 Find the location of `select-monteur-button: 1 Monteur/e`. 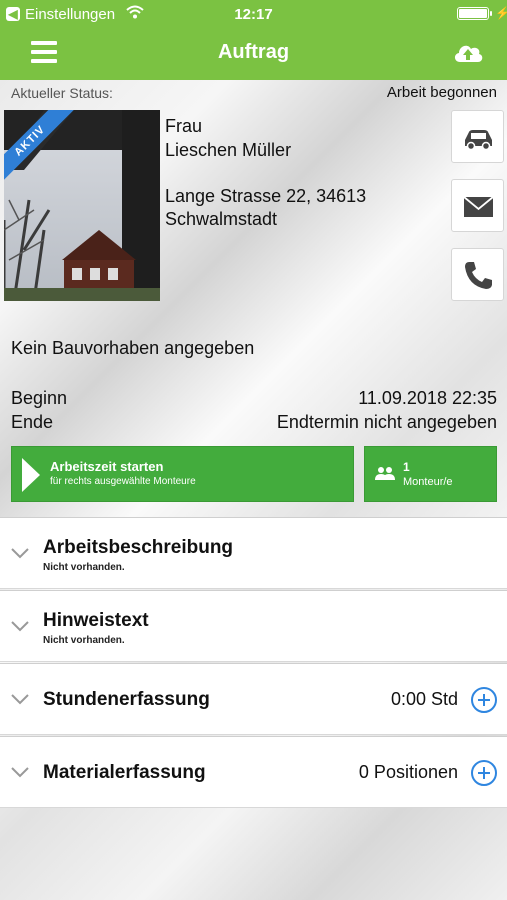

select-monteur-button: 1 Monteur/e is located at coordinates (430, 474).